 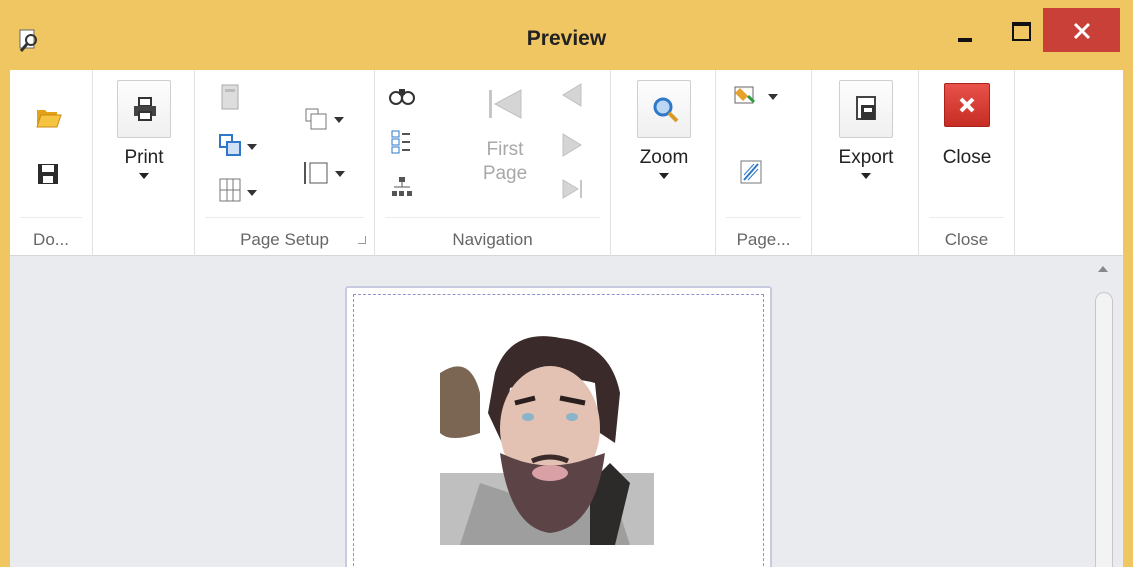 I want to click on previous-page-icon, so click(x=572, y=95).